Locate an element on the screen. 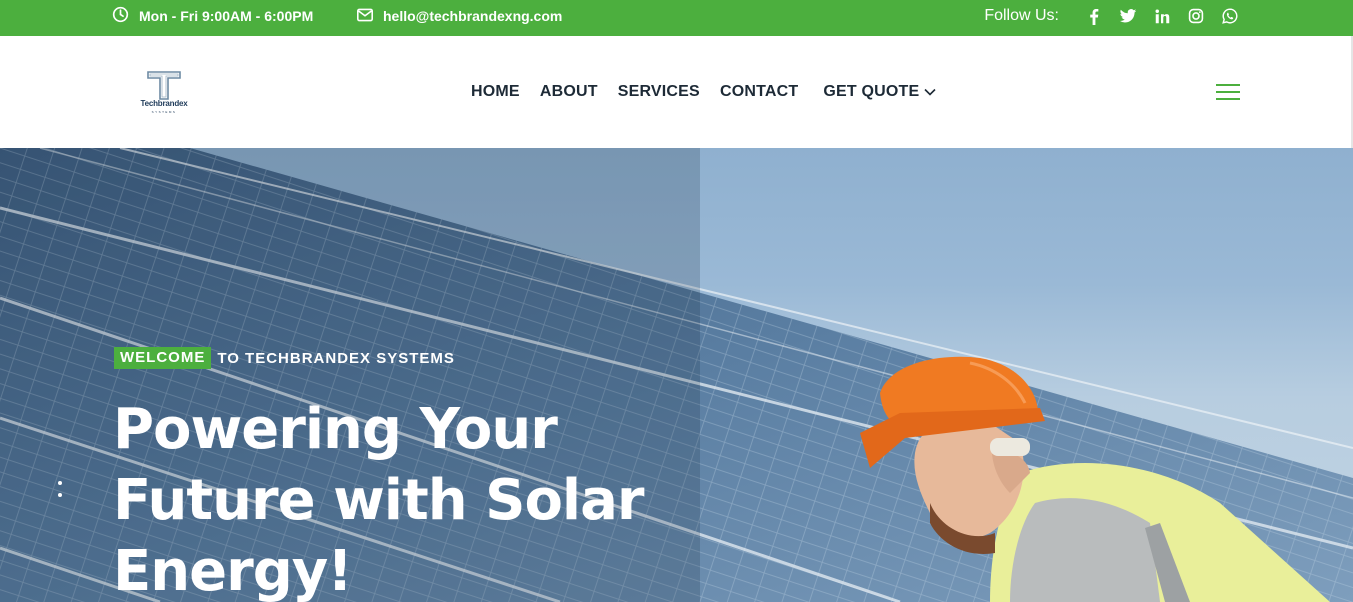  social-follow: Follow Us: is located at coordinates (1112, 16).